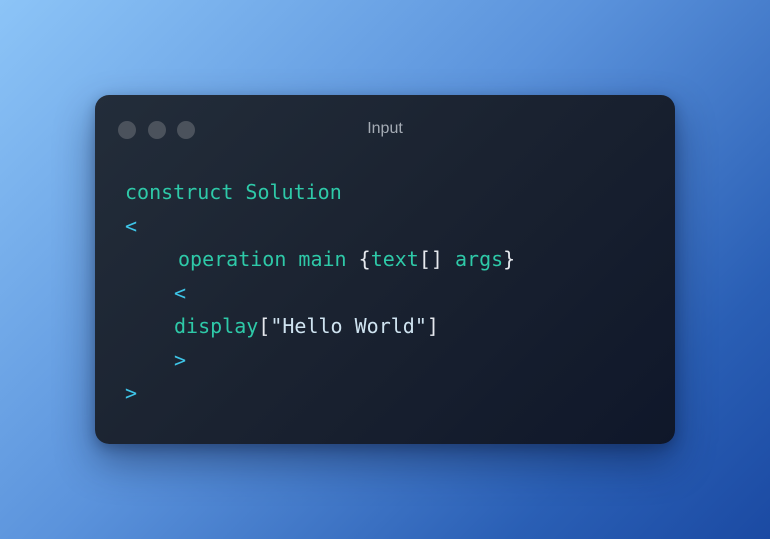 This screenshot has height=539, width=770. I want to click on code-token: main, so click(322, 259).